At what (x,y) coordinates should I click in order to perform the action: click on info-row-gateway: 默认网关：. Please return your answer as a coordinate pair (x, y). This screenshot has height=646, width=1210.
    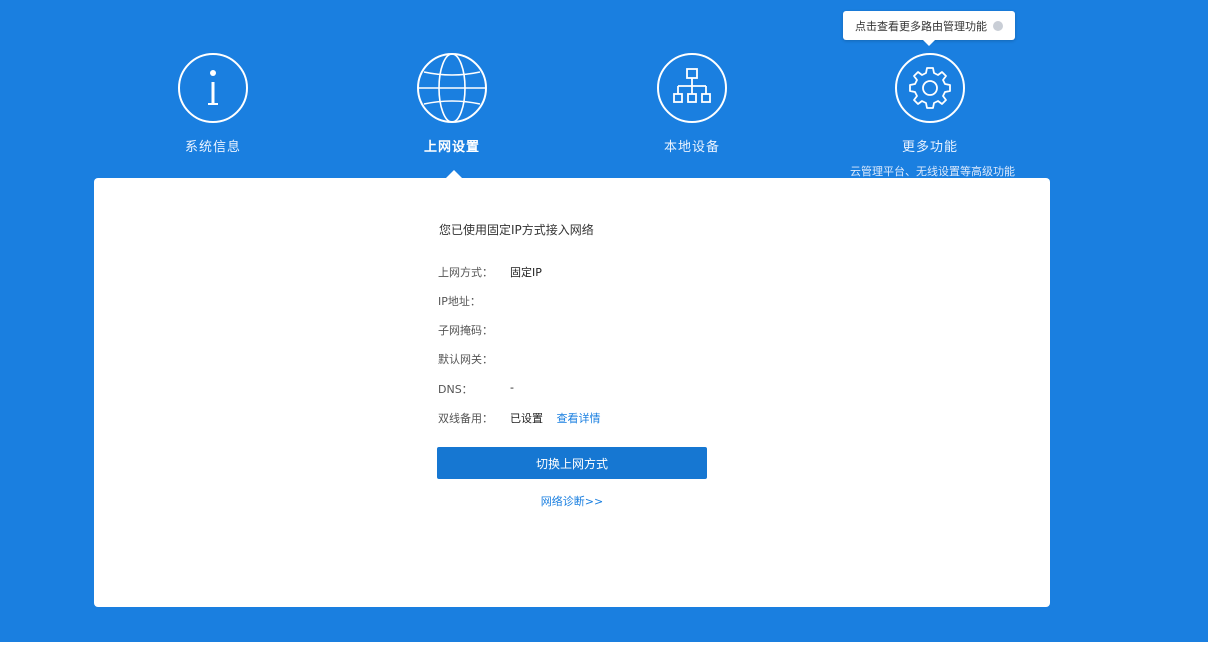
    Looking at the image, I should click on (465, 359).